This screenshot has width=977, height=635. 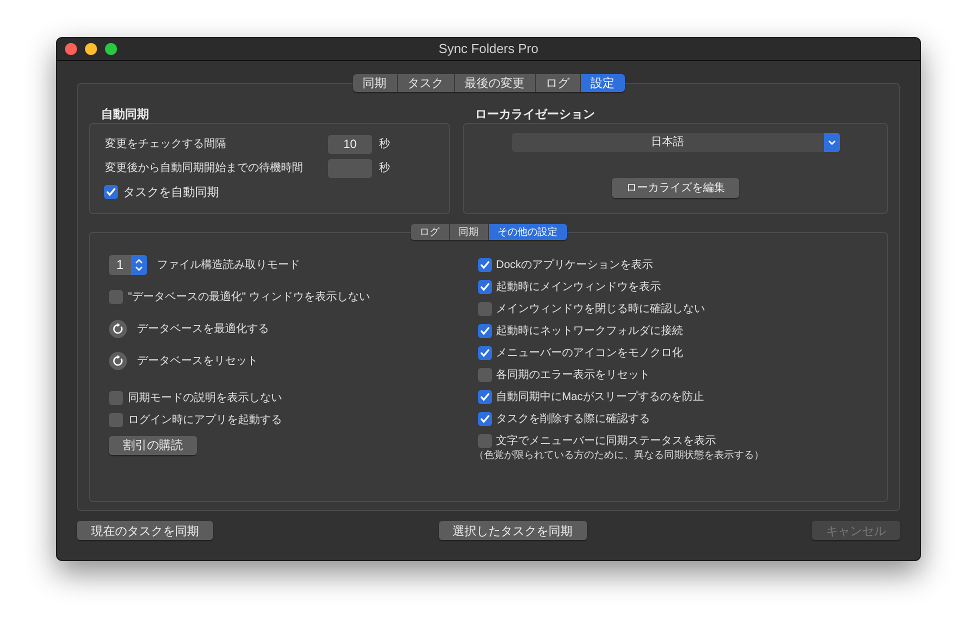 What do you see at coordinates (71, 49) in the screenshot?
I see `close-button` at bounding box center [71, 49].